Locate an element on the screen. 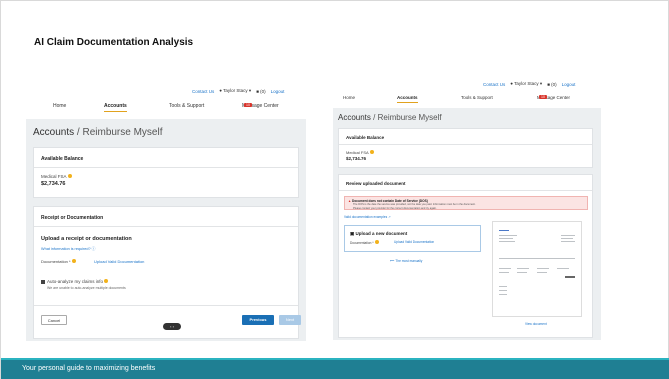 This screenshot has height=379, width=669. receipt-heading: Receipt or Documentation is located at coordinates (72, 218).